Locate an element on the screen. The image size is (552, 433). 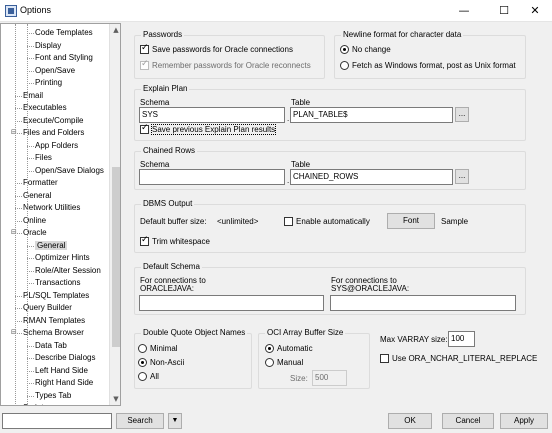
tree-item: Formatter is located at coordinates (40, 183).